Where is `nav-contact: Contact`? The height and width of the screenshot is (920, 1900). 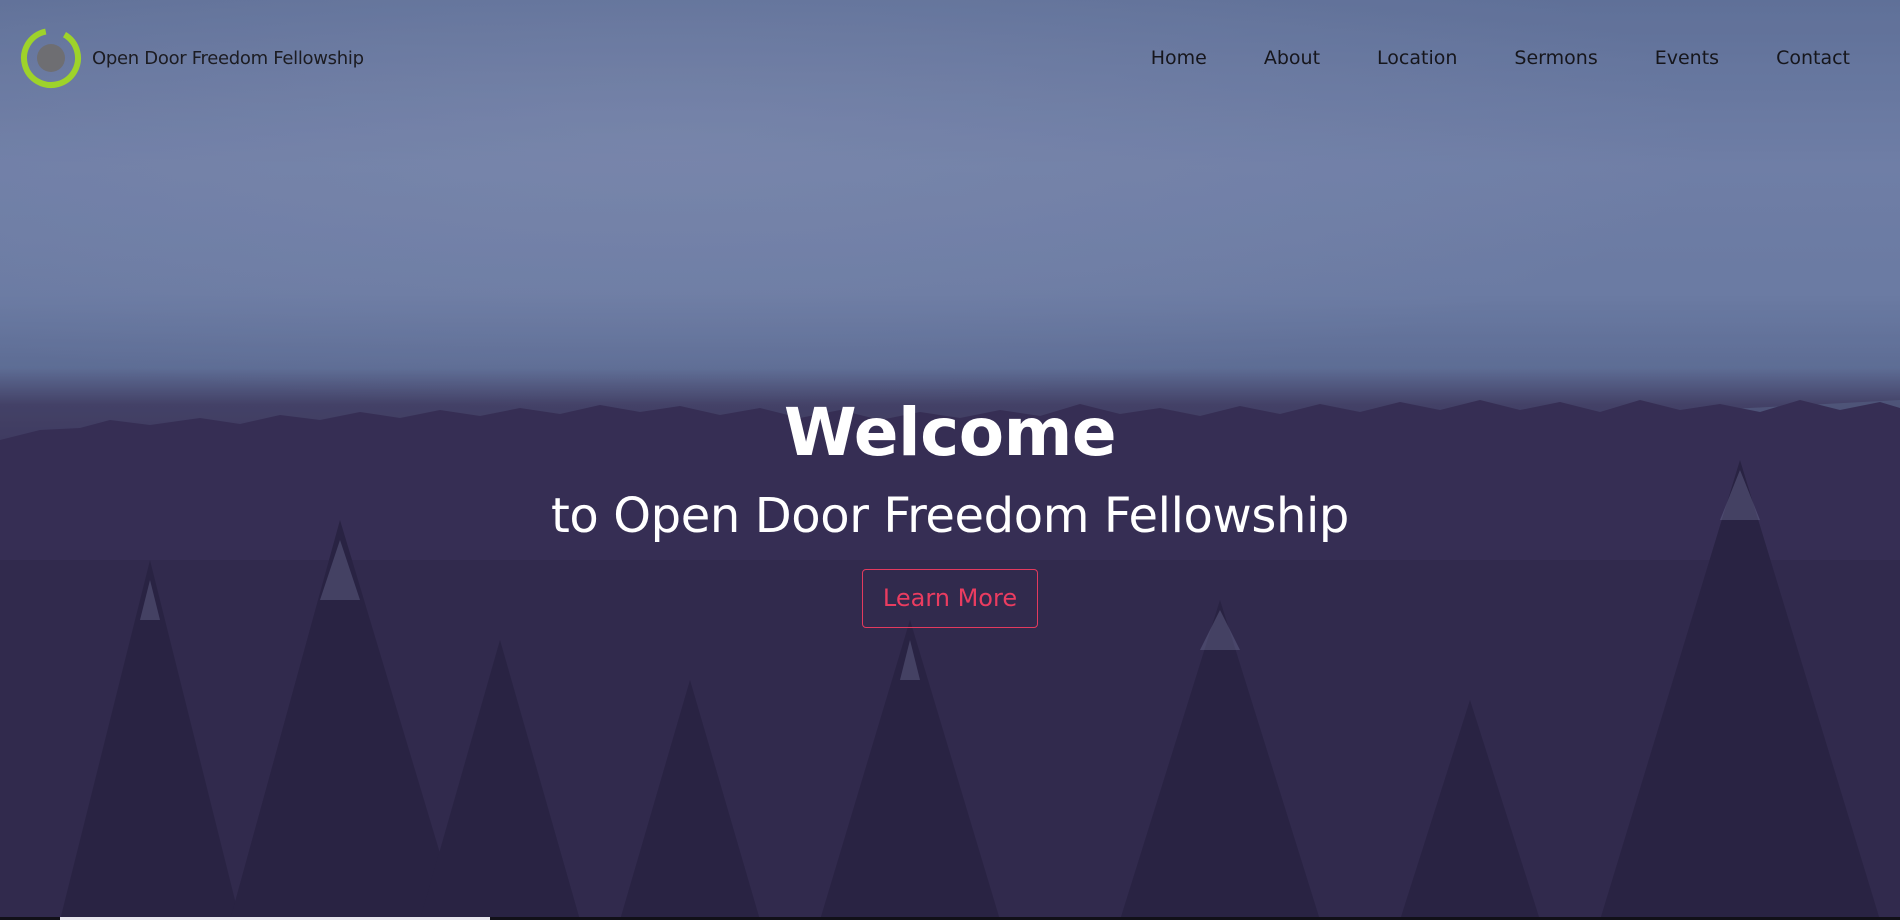
nav-contact: Contact is located at coordinates (1813, 58).